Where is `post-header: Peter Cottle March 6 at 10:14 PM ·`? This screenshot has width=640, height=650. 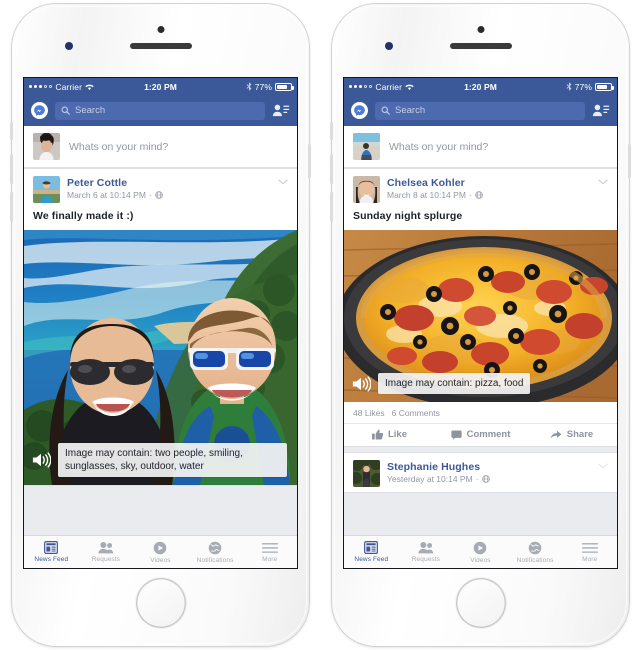 post-header: Peter Cottle March 6 at 10:14 PM · is located at coordinates (160, 188).